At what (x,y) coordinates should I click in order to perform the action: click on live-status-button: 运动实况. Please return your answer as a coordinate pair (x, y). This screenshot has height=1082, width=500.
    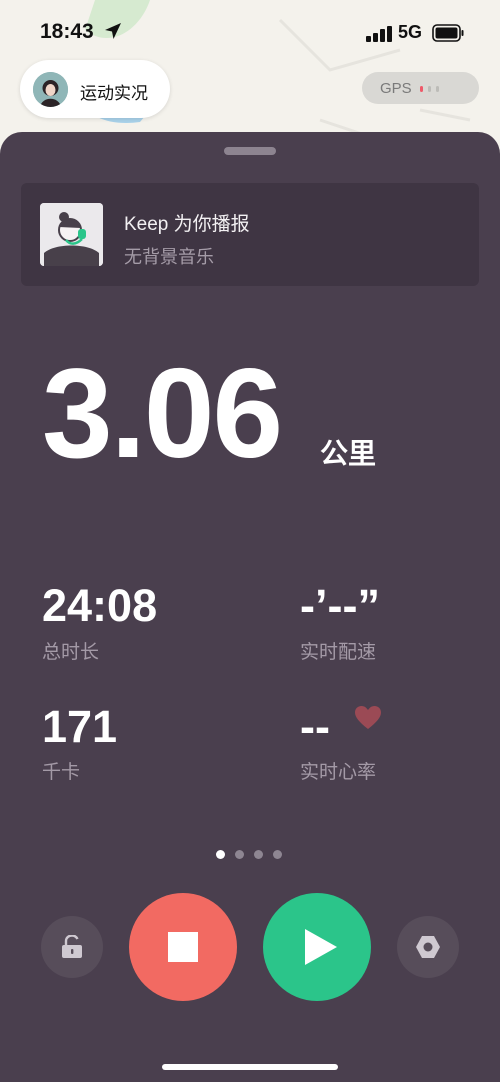
    Looking at the image, I should click on (95, 89).